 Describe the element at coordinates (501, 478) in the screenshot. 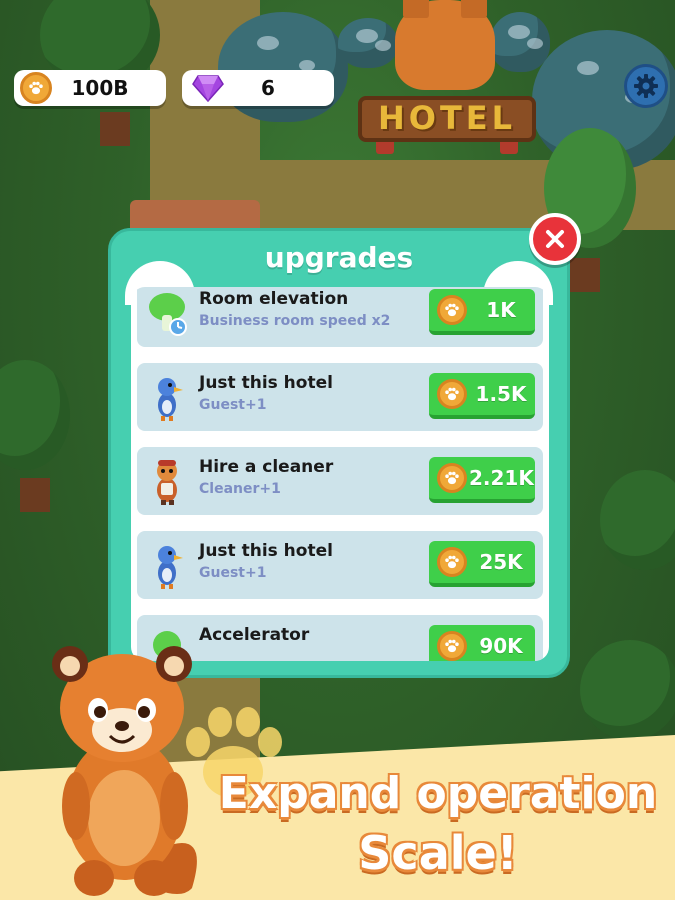

I see `upgrade-price: 2.21K` at that location.